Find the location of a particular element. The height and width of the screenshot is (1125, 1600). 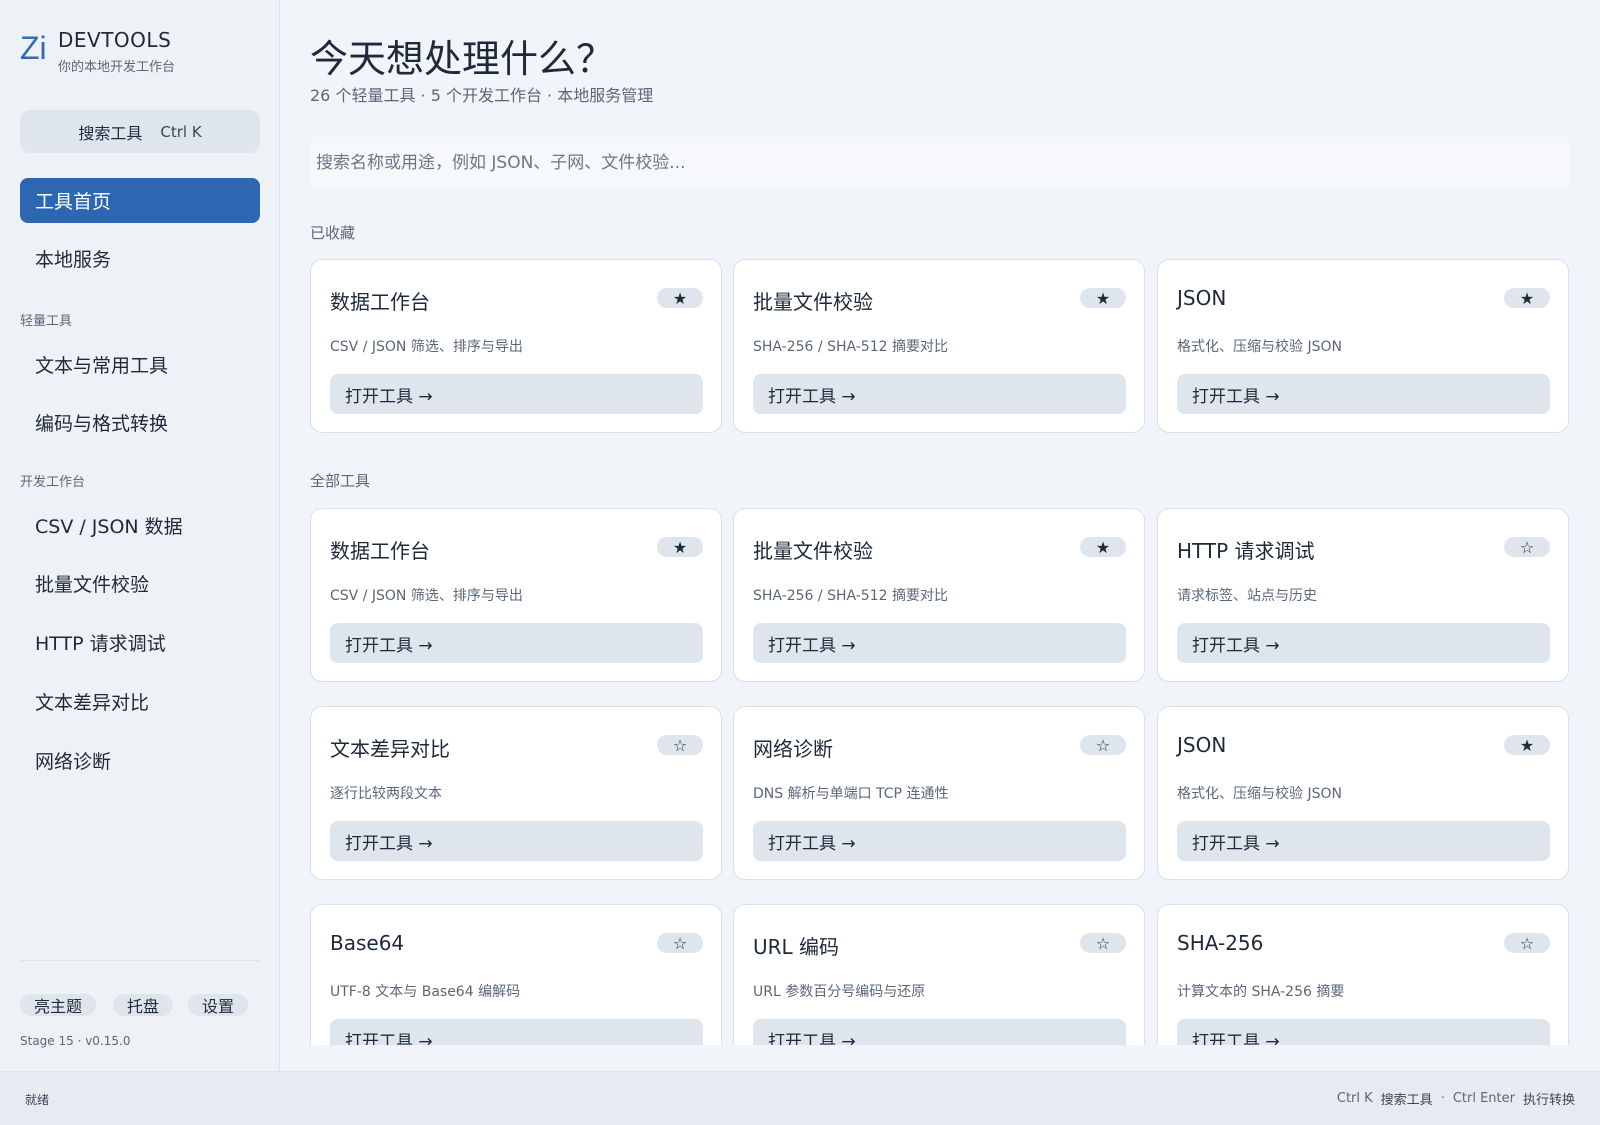

tool-card: Base64 ☆ UTF-8 文本与 Base64 编解码打开工具 → is located at coordinates (516, 974).